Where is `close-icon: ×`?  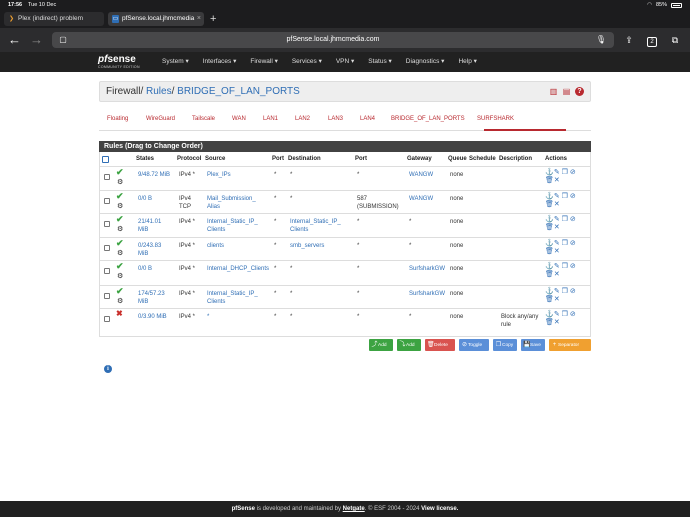
close-icon: × is located at coordinates (199, 19).